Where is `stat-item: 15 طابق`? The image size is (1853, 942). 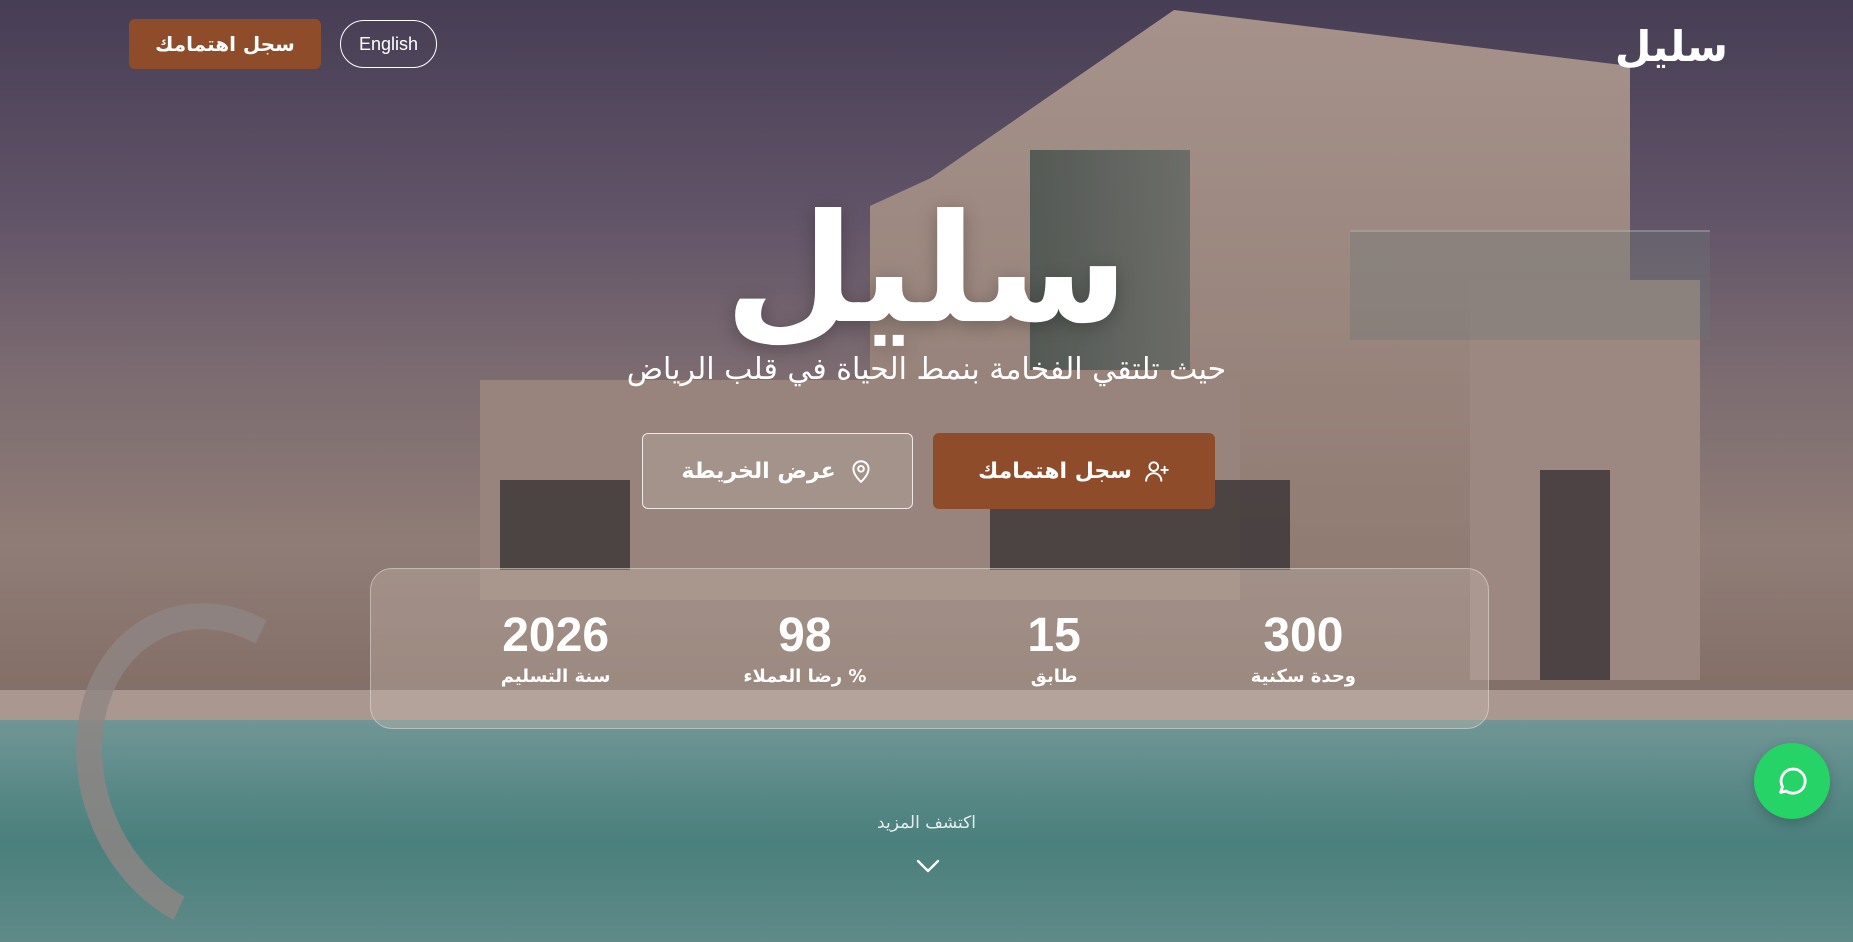 stat-item: 15 طابق is located at coordinates (1054, 648).